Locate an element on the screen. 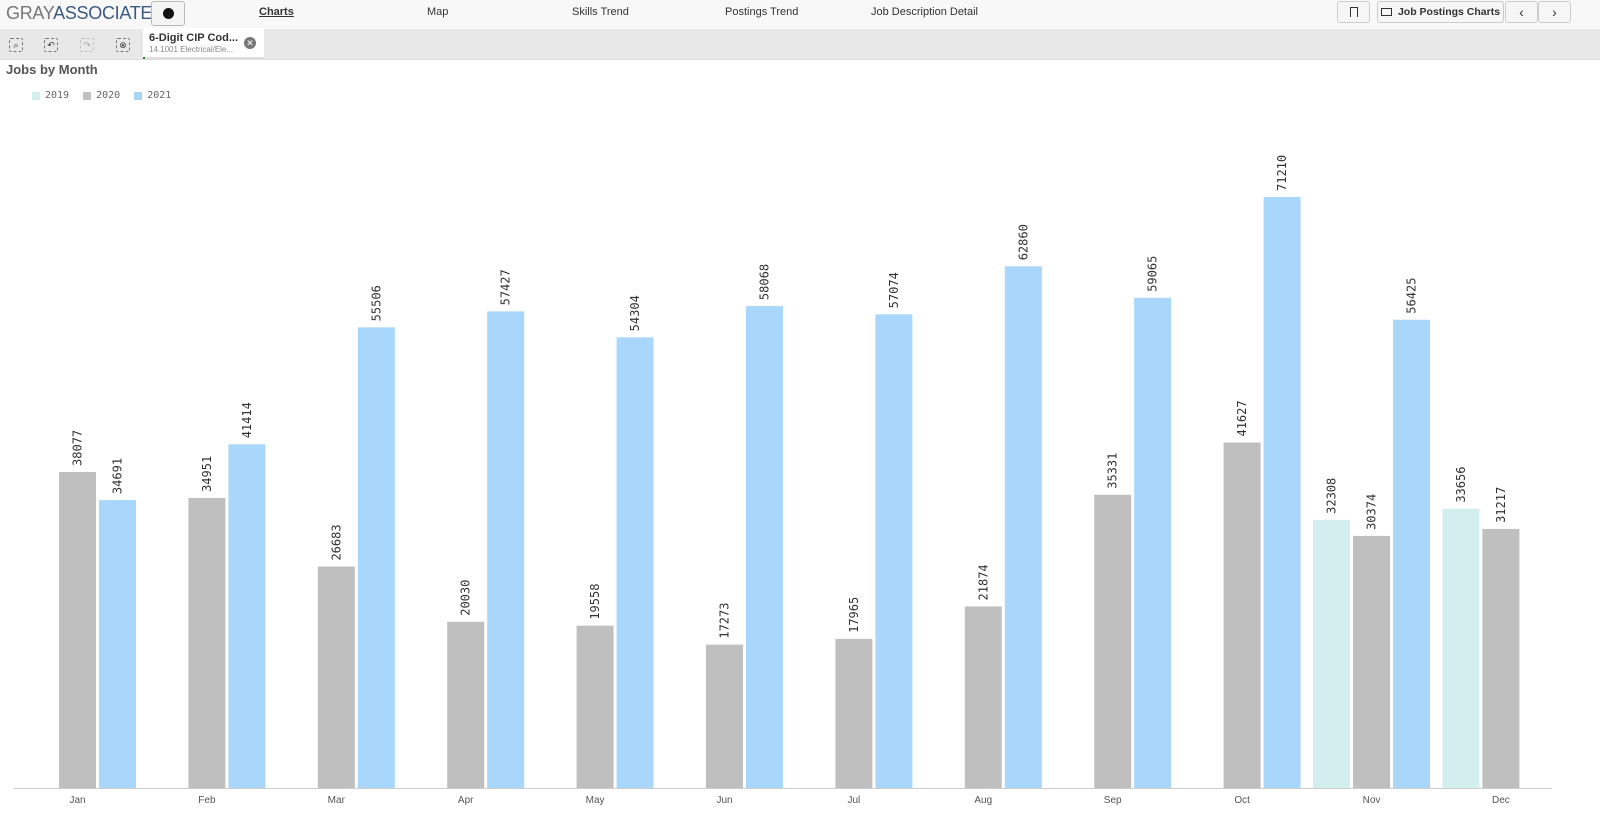 This screenshot has height=830, width=1600. x-tick-label: Sep is located at coordinates (1113, 800).